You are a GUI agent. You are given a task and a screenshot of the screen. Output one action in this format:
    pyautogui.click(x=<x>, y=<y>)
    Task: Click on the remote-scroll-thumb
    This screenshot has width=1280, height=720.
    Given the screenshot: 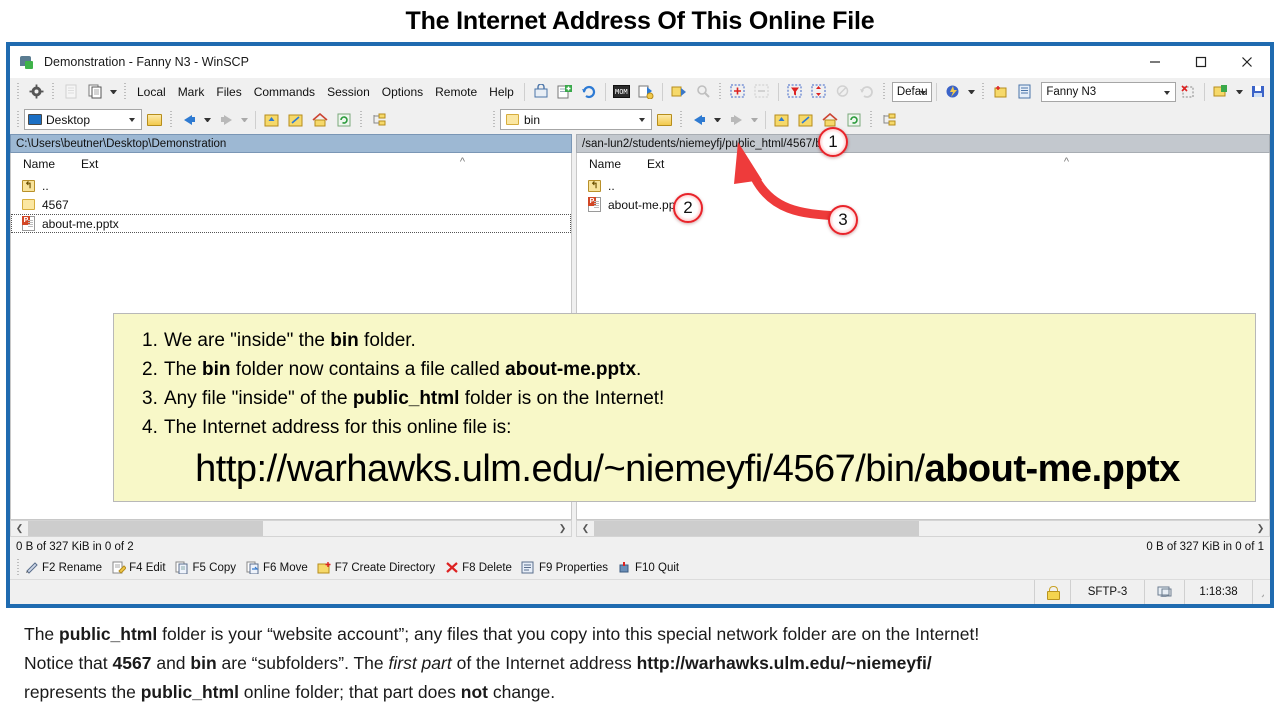 What is the action you would take?
    pyautogui.click(x=756, y=528)
    